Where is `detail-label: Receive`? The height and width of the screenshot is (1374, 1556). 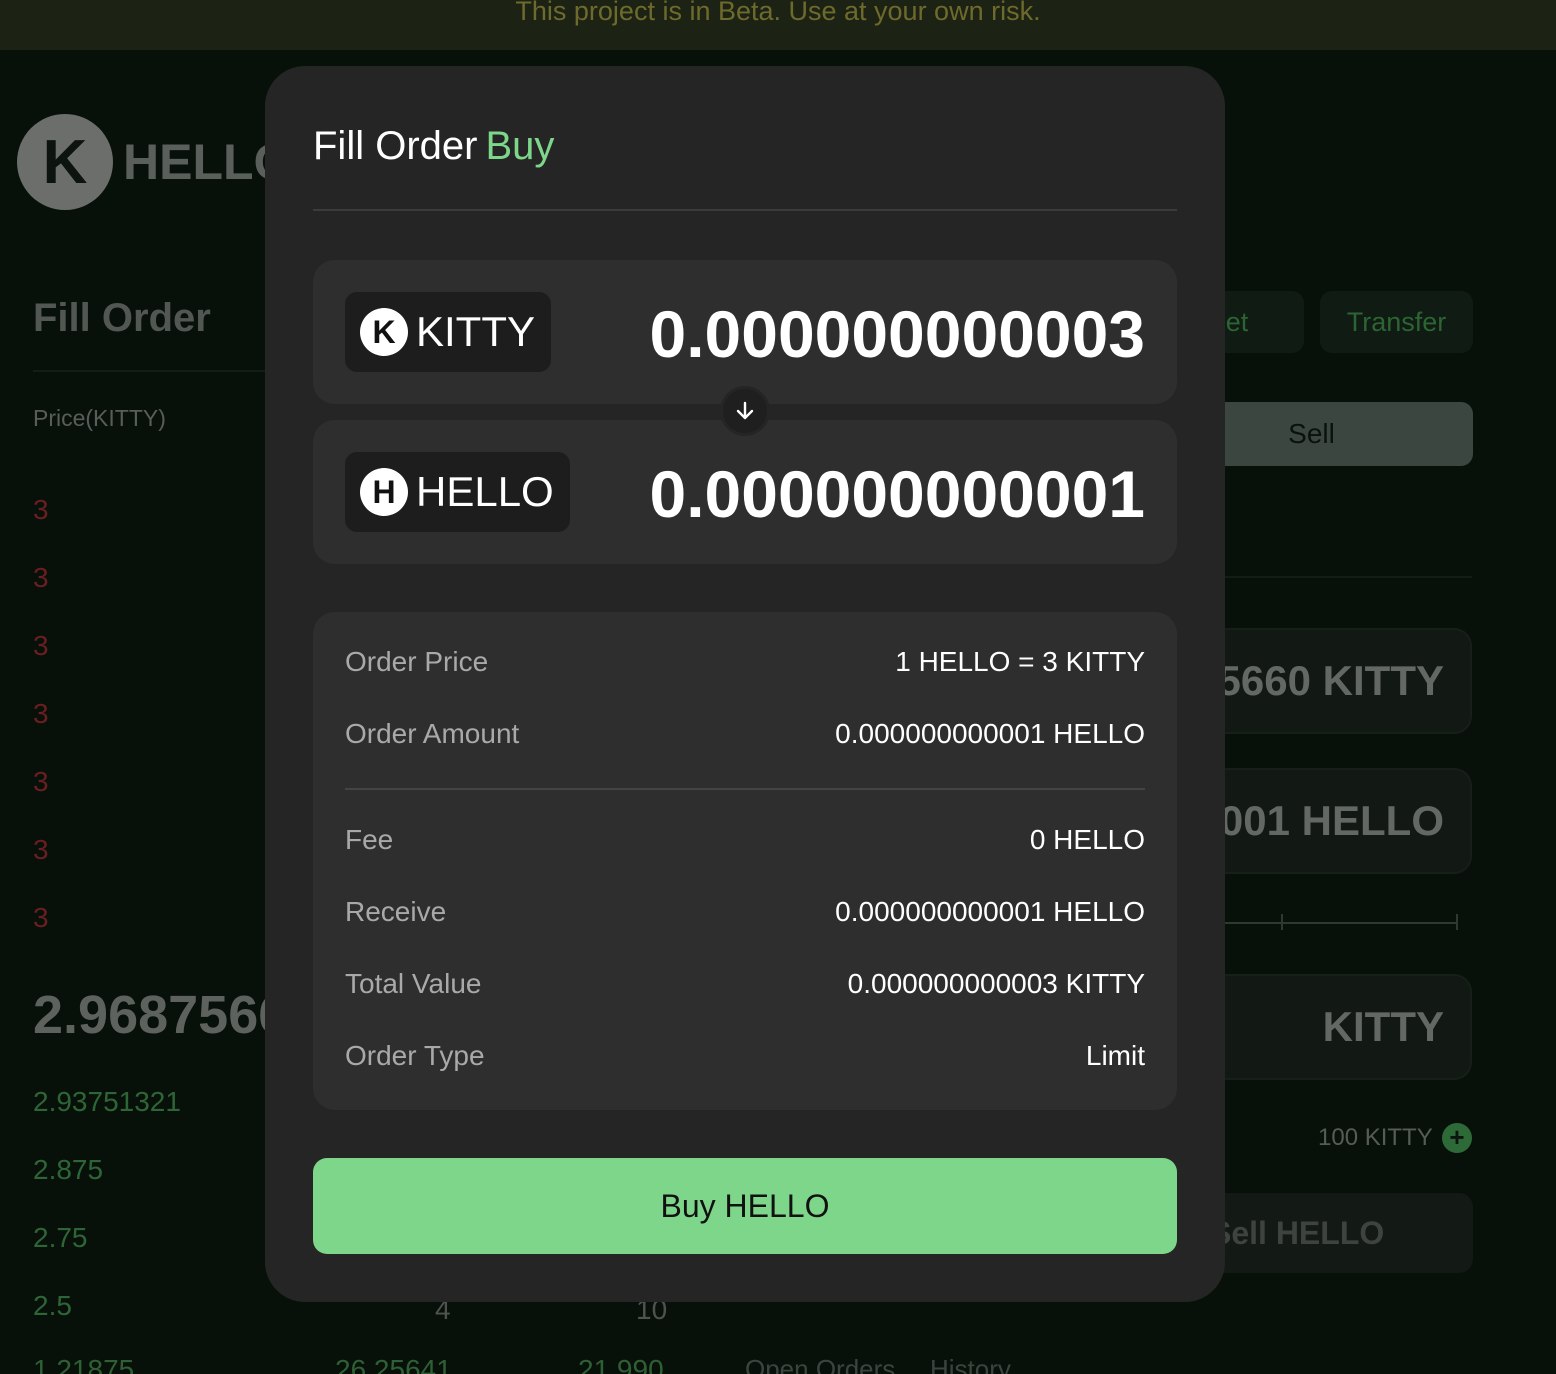
detail-label: Receive is located at coordinates (396, 911).